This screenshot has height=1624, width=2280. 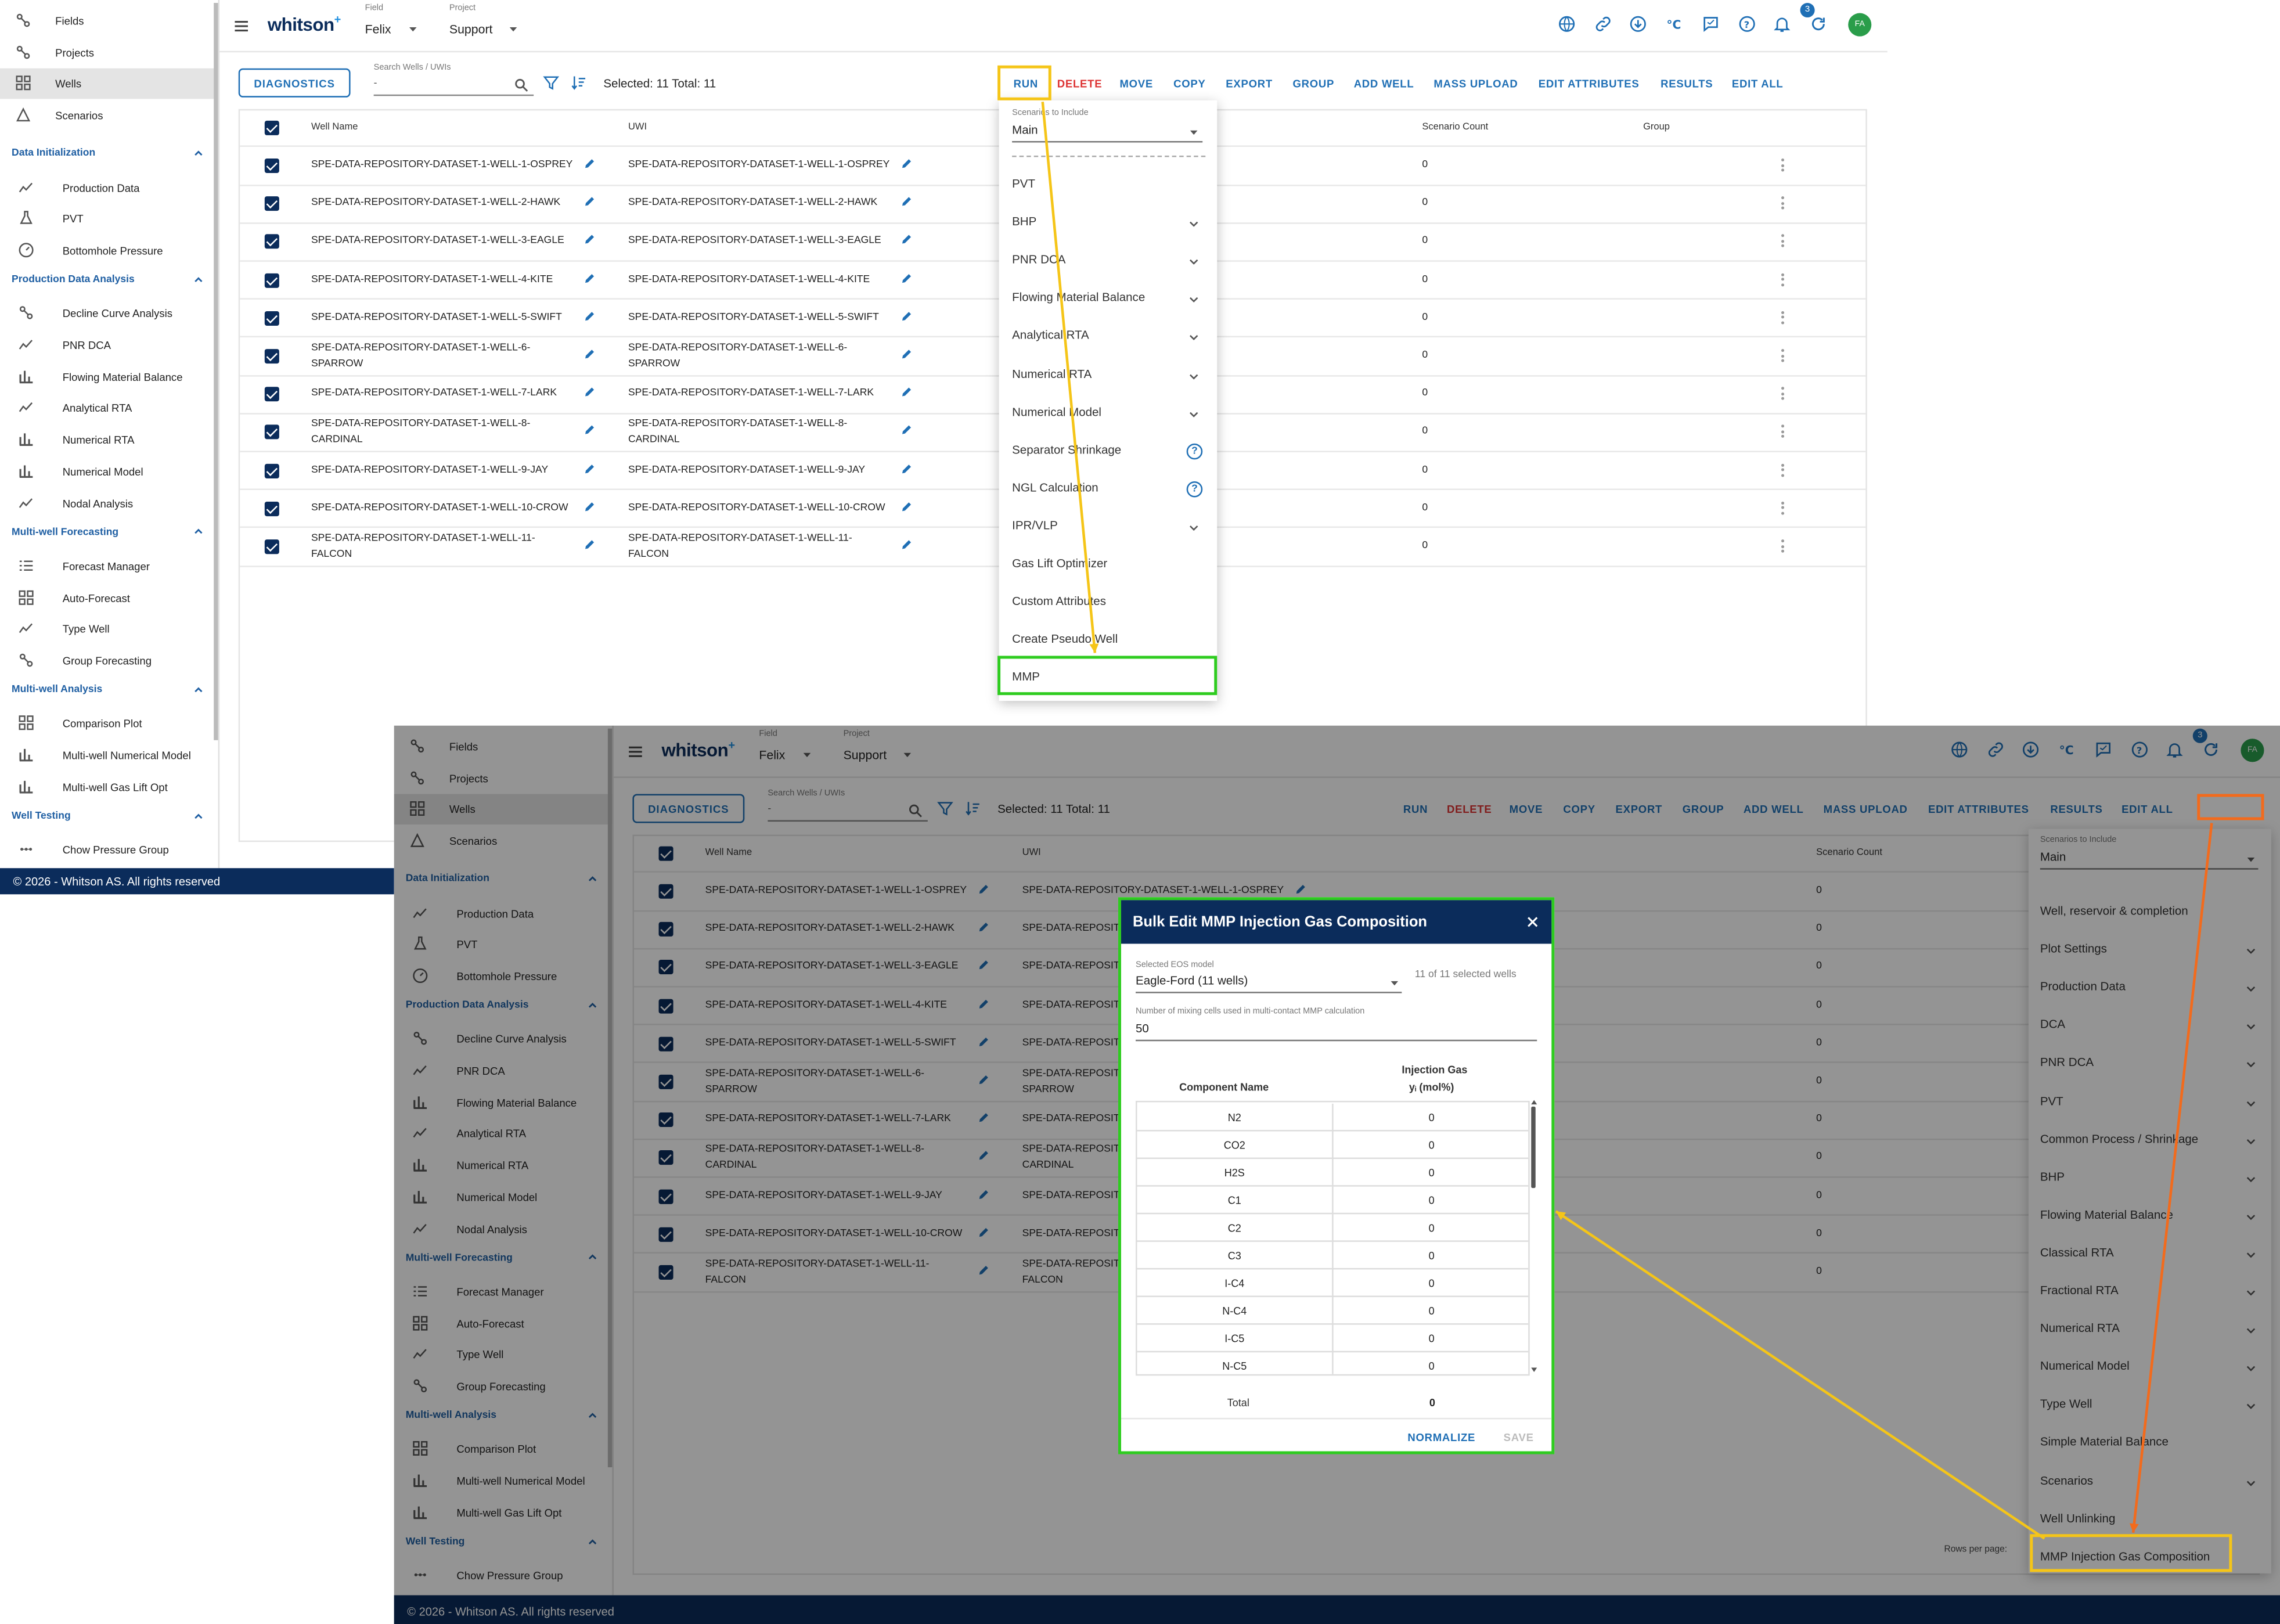 I want to click on toolbar-copy-button: COPY, so click(x=1189, y=84).